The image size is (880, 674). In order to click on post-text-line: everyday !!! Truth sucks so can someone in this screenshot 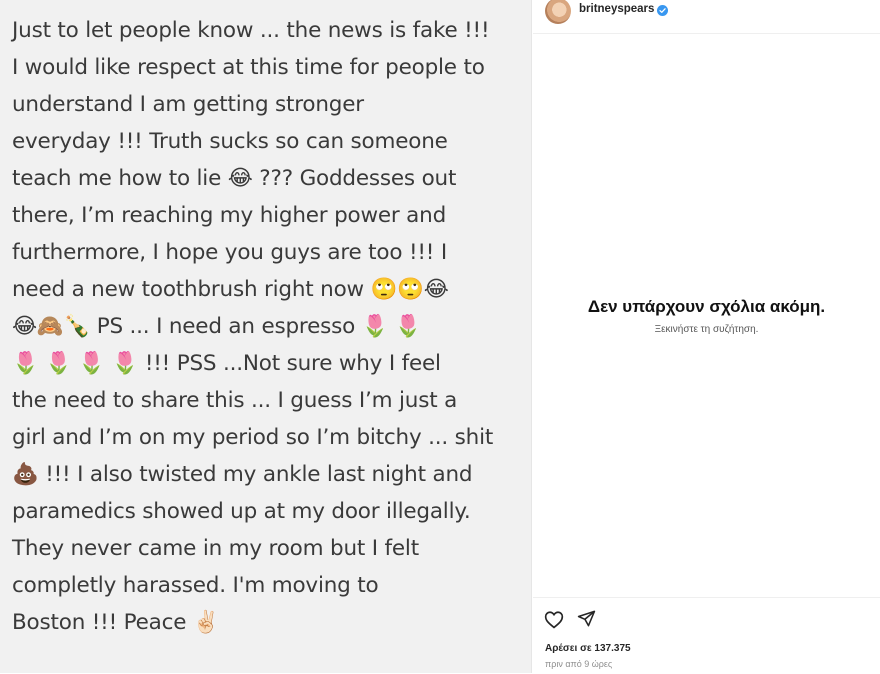, I will do `click(230, 141)`.